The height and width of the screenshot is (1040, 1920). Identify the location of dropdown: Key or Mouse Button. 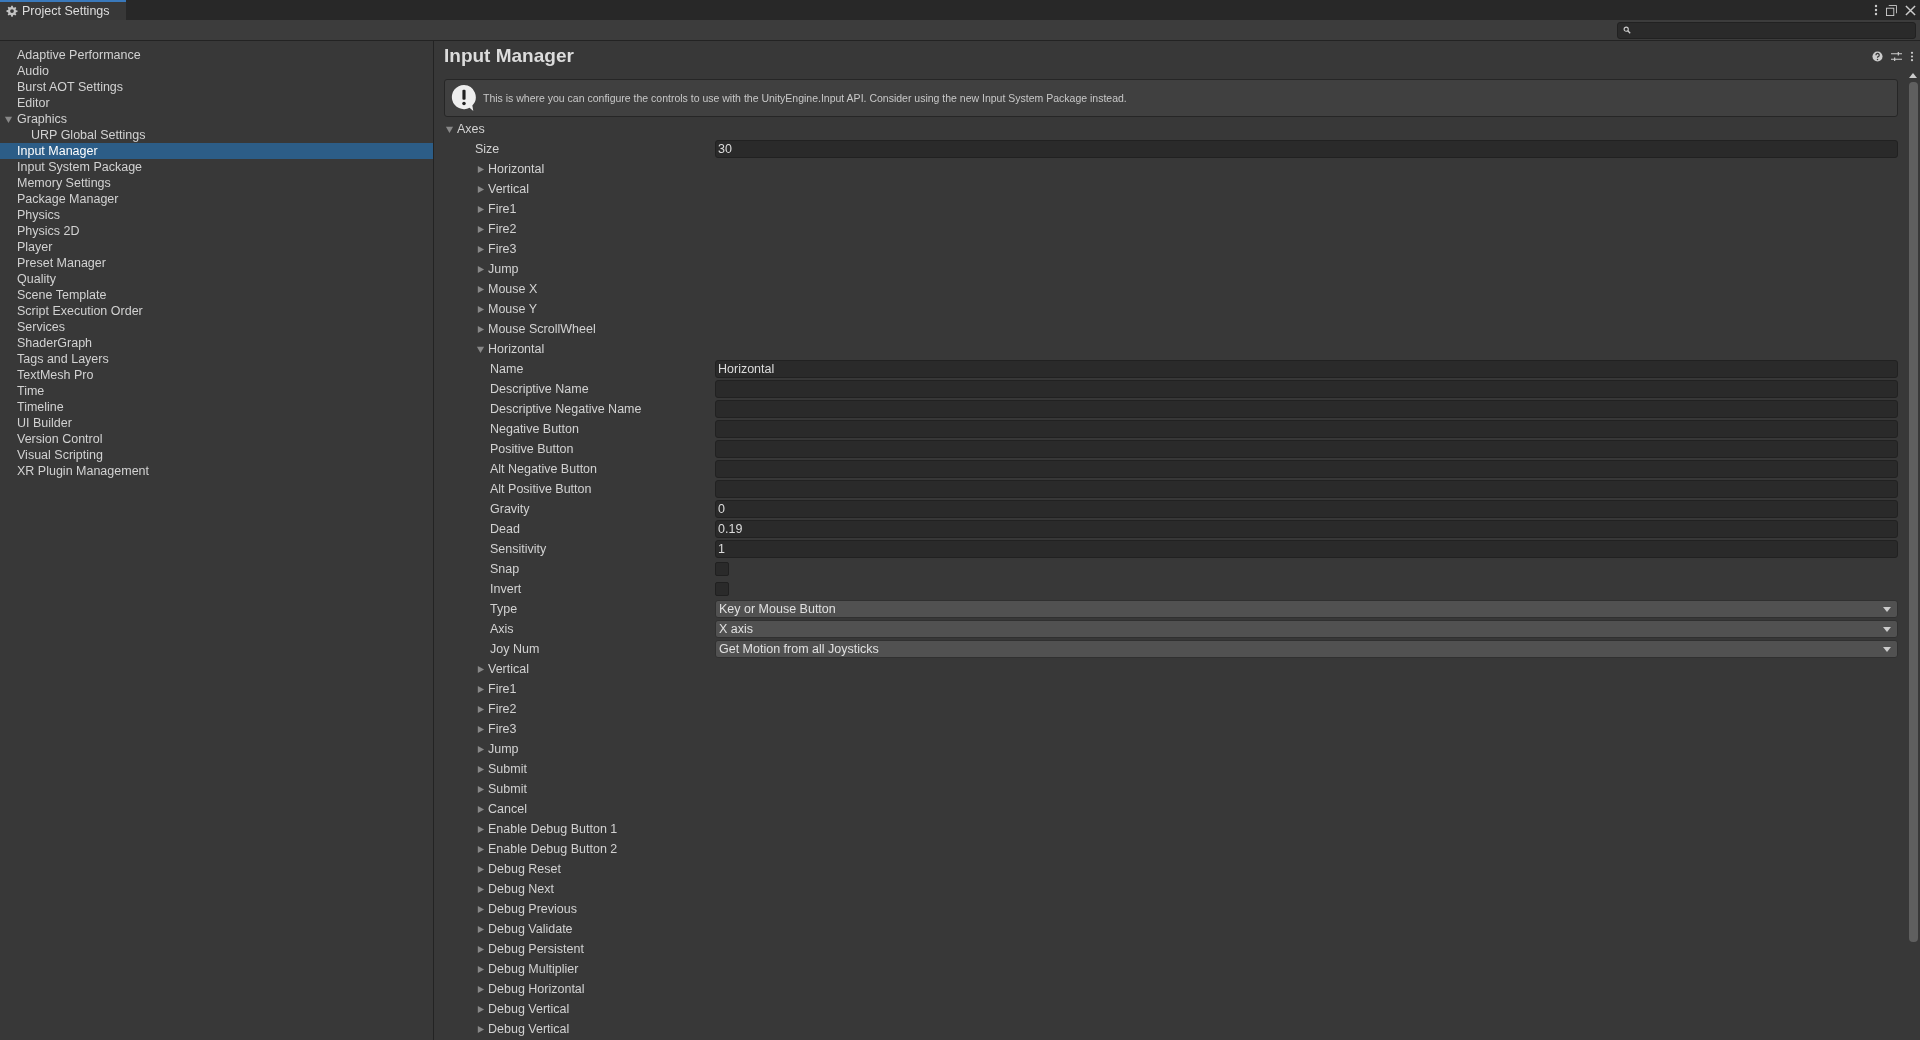
(1306, 609).